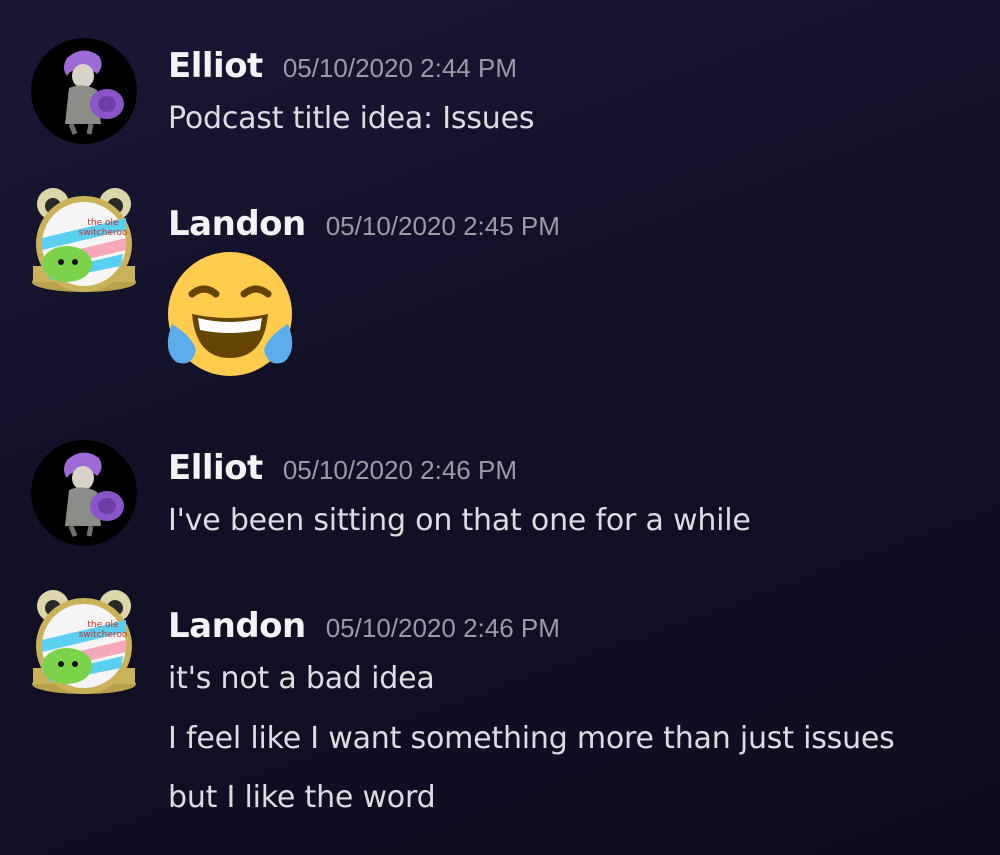 The image size is (1000, 855). Describe the element at coordinates (399, 68) in the screenshot. I see `timestamp: 05/10/2020 2:44 PM` at that location.